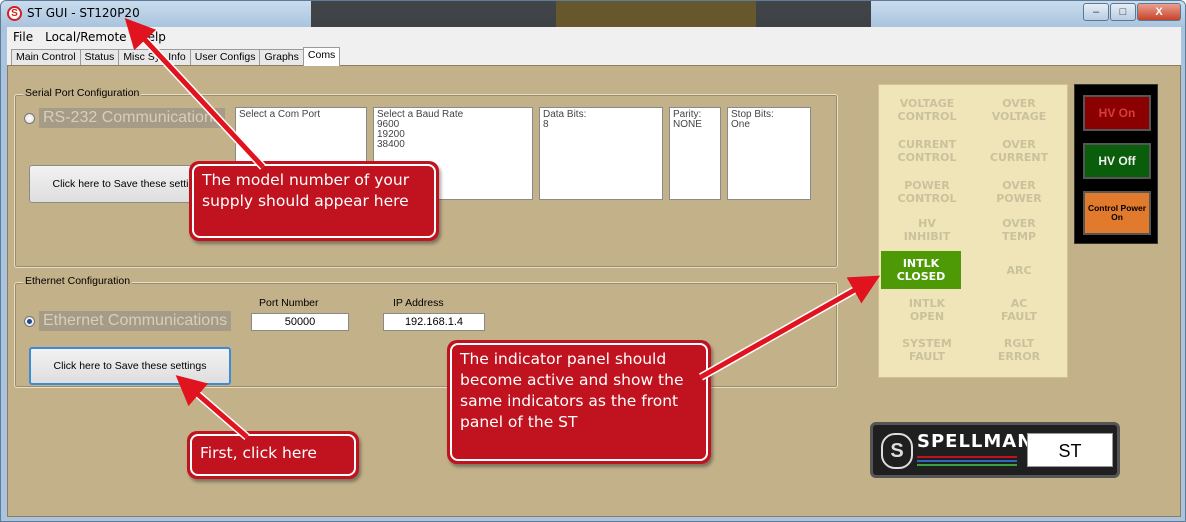 Image resolution: width=1186 pixels, height=522 pixels. I want to click on rs232-radio, so click(29, 118).